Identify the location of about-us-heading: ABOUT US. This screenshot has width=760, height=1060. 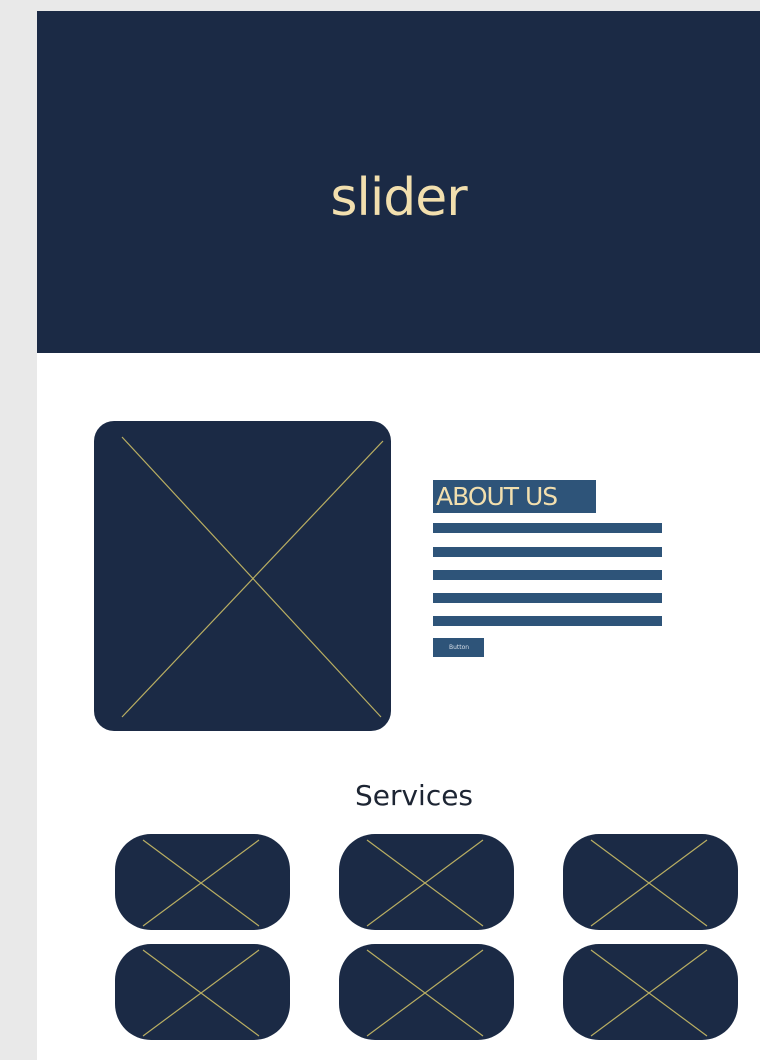
(514, 496).